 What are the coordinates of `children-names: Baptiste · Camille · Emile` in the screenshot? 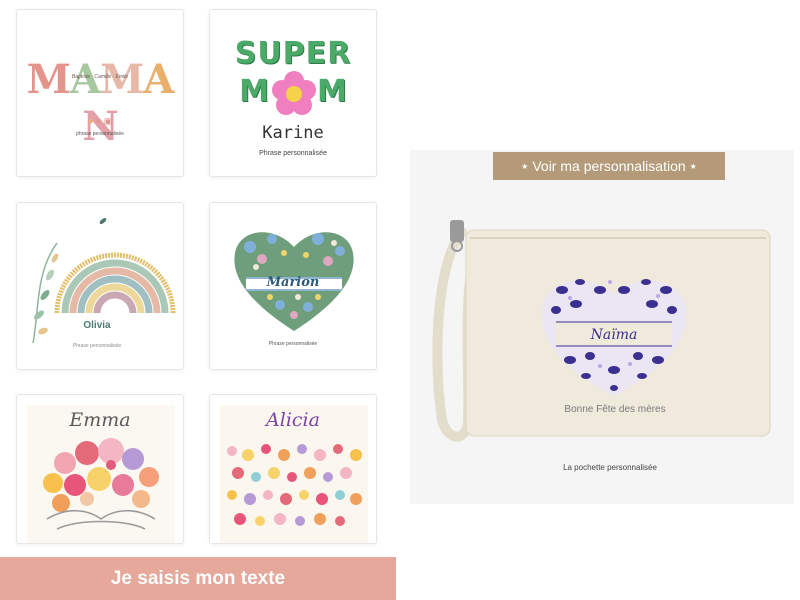 It's located at (100, 77).